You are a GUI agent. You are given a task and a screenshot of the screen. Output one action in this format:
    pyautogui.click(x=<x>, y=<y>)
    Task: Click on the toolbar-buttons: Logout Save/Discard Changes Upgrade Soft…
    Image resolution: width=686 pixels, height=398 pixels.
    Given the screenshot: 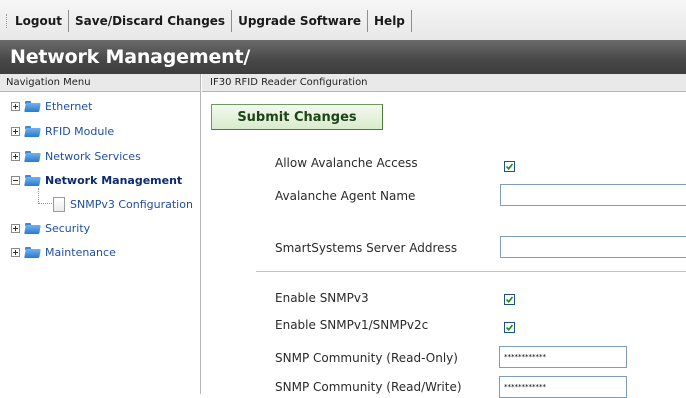 What is the action you would take?
    pyautogui.click(x=210, y=21)
    